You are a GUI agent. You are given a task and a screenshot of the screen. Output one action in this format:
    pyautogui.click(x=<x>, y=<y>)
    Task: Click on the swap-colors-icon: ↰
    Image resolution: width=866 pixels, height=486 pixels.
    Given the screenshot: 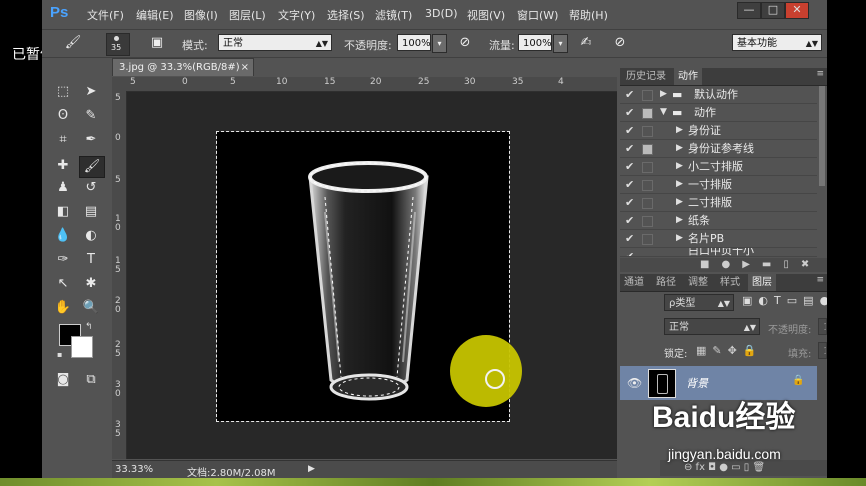 What is the action you would take?
    pyautogui.click(x=89, y=327)
    